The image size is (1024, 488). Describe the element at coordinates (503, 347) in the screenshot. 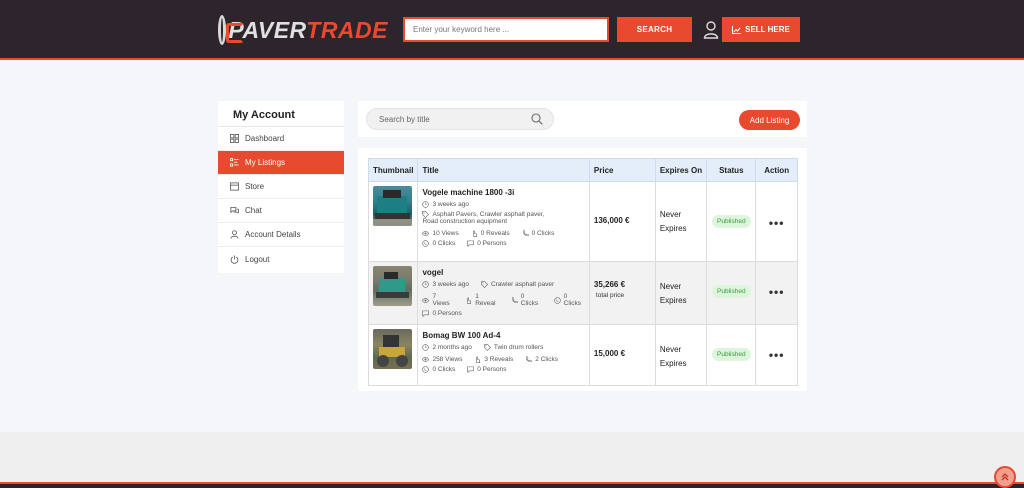

I see `posted-time-and-tags: 2 months ago Twin drum rollers` at that location.